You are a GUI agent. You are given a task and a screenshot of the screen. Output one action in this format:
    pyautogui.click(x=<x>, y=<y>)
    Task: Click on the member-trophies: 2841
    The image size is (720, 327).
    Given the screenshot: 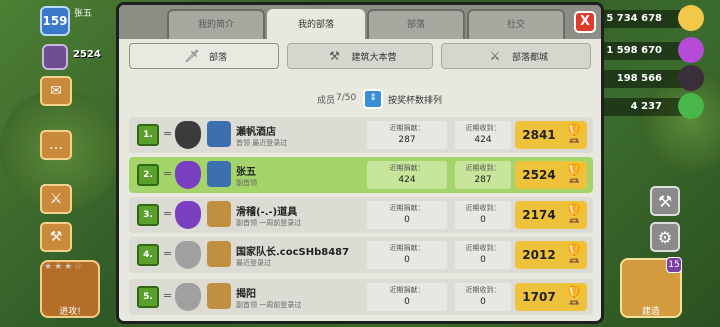 What is the action you would take?
    pyautogui.click(x=539, y=135)
    